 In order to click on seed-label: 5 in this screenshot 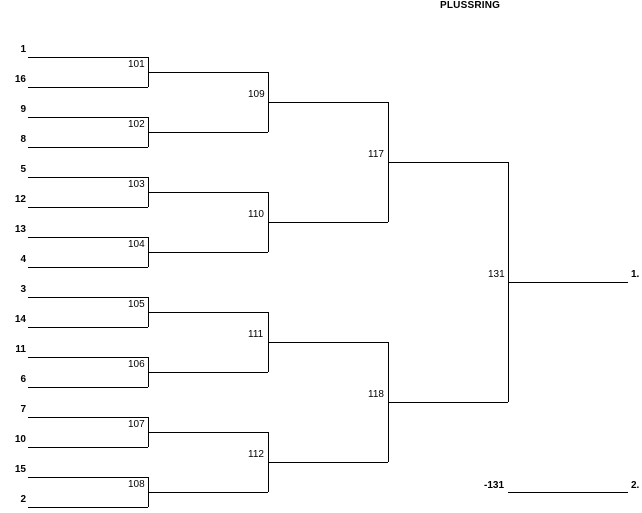, I will do `click(23, 169)`.